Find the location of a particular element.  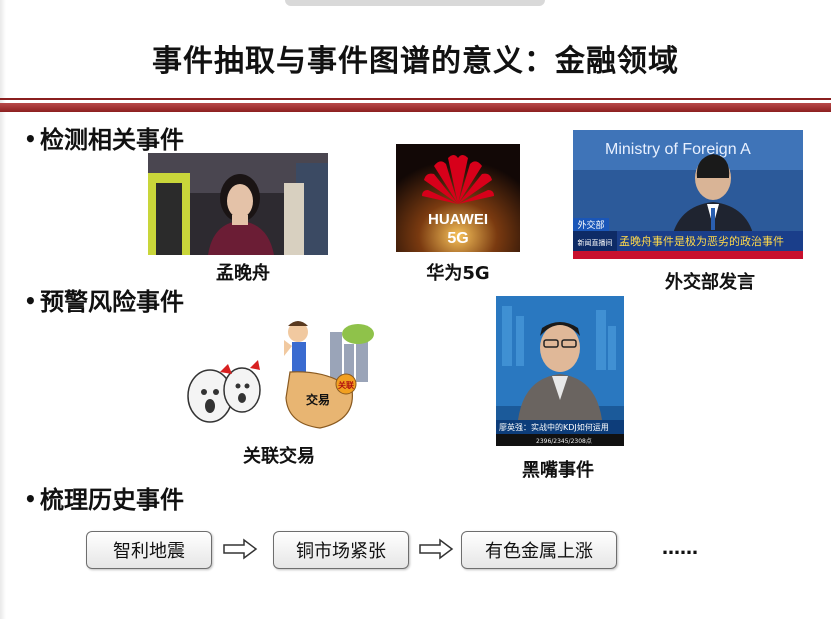

photo-huawei: HUAWEI 5G is located at coordinates (458, 198).